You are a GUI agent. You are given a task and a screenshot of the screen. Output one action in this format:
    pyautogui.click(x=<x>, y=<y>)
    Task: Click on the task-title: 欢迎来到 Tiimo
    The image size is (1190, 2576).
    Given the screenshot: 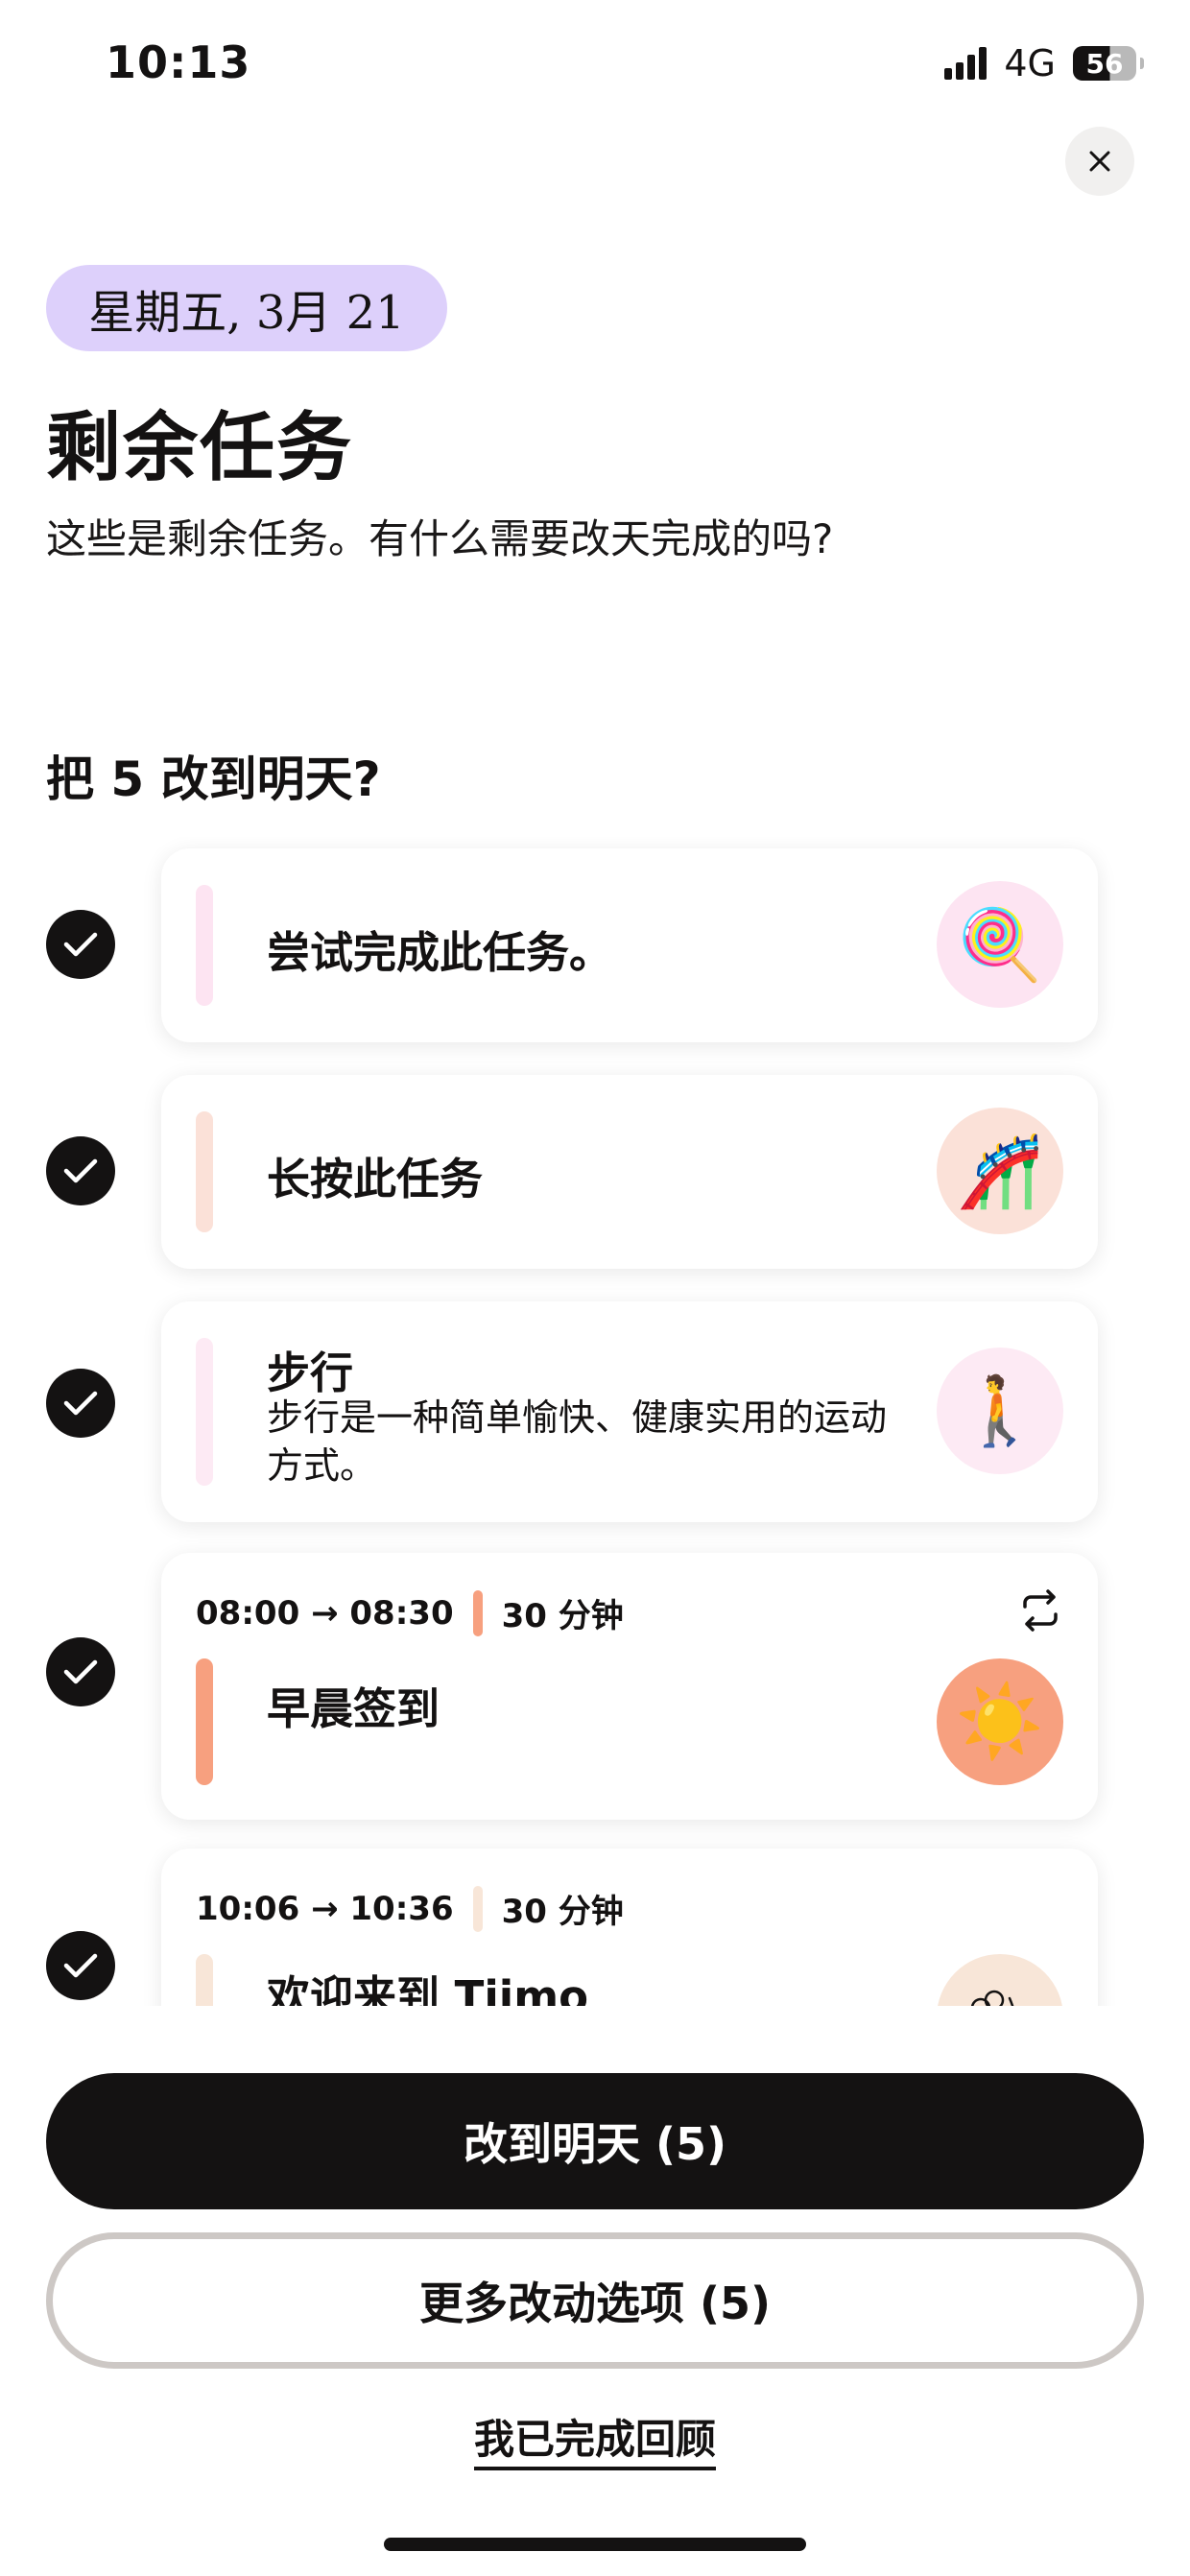 What is the action you would take?
    pyautogui.click(x=428, y=1988)
    